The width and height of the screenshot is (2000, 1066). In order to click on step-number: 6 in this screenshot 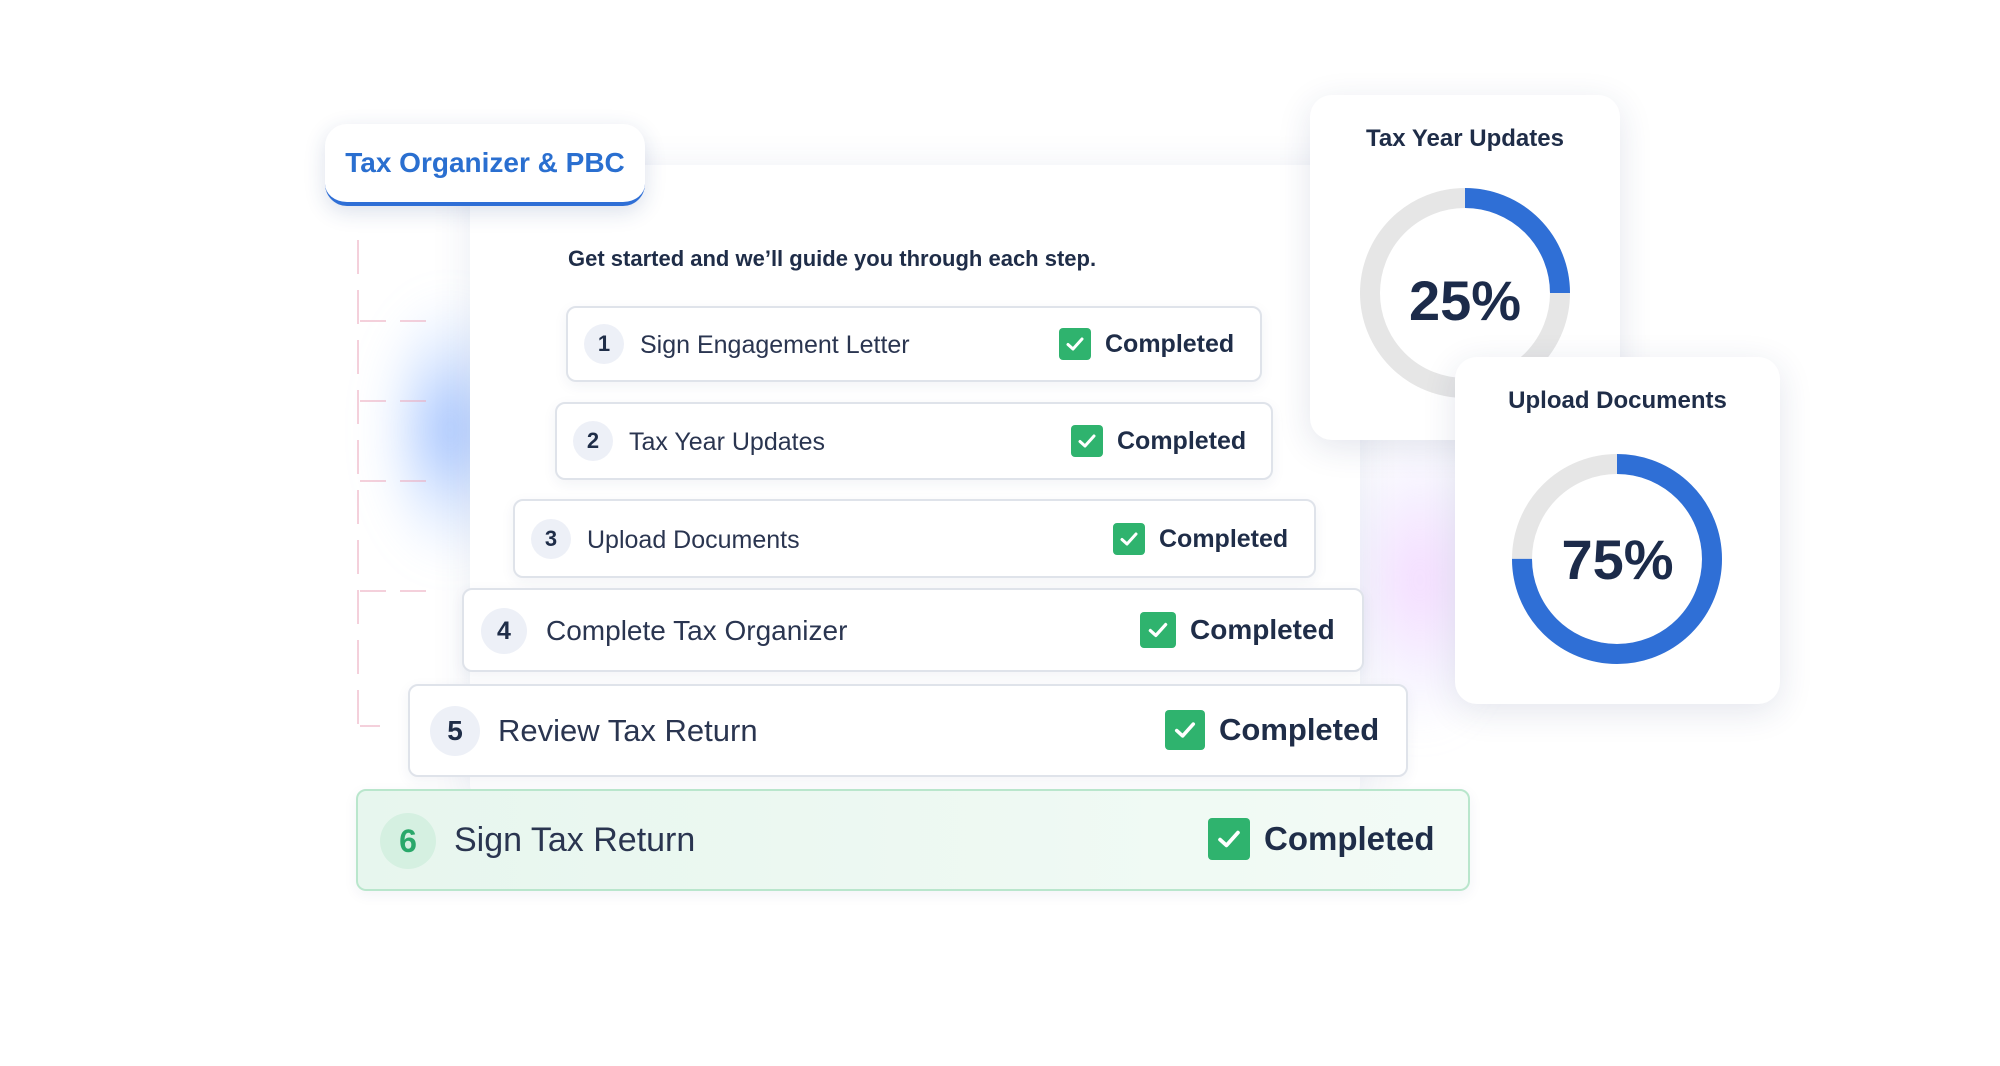, I will do `click(408, 841)`.